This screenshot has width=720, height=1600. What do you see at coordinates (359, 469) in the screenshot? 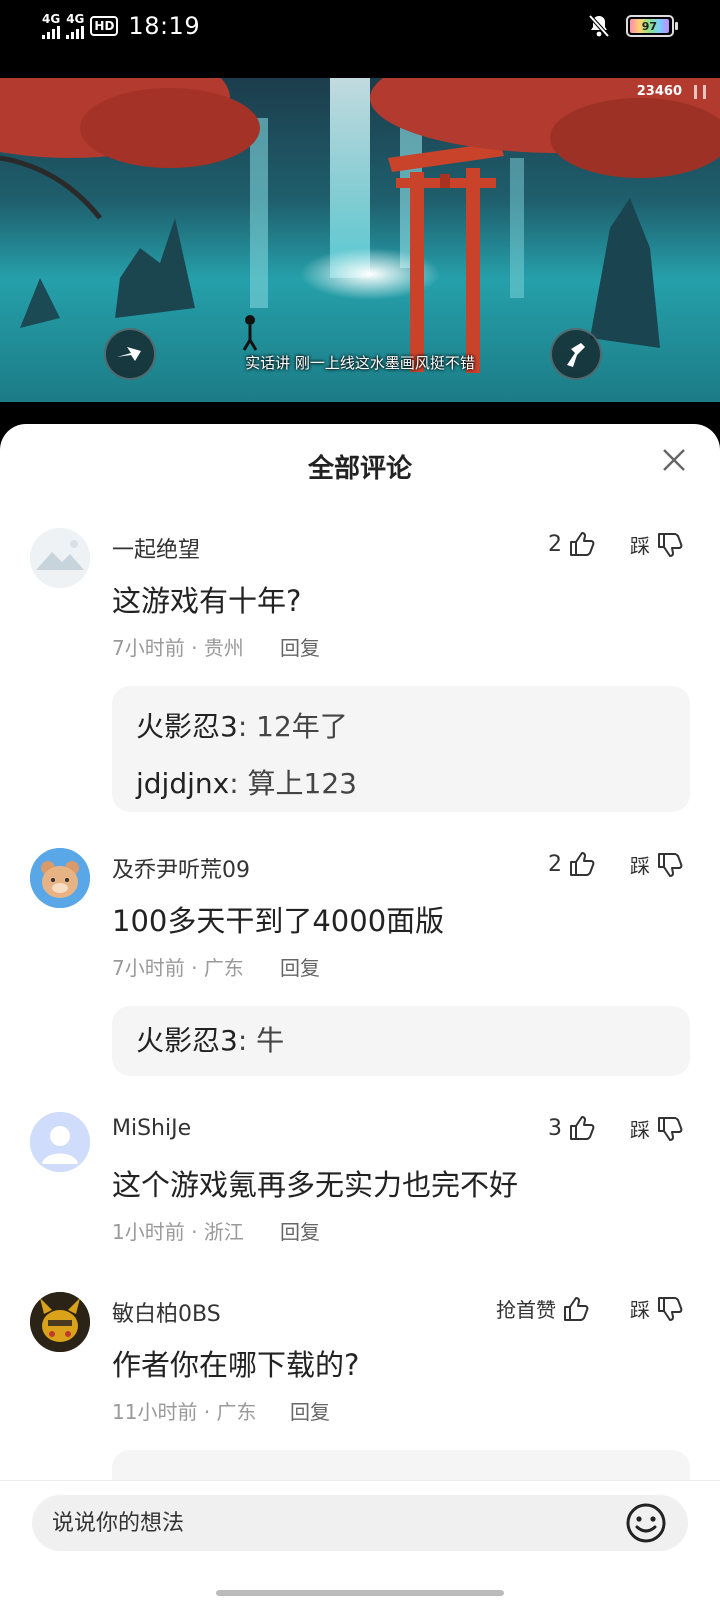
I see `sheet-title: 全部评论` at bounding box center [359, 469].